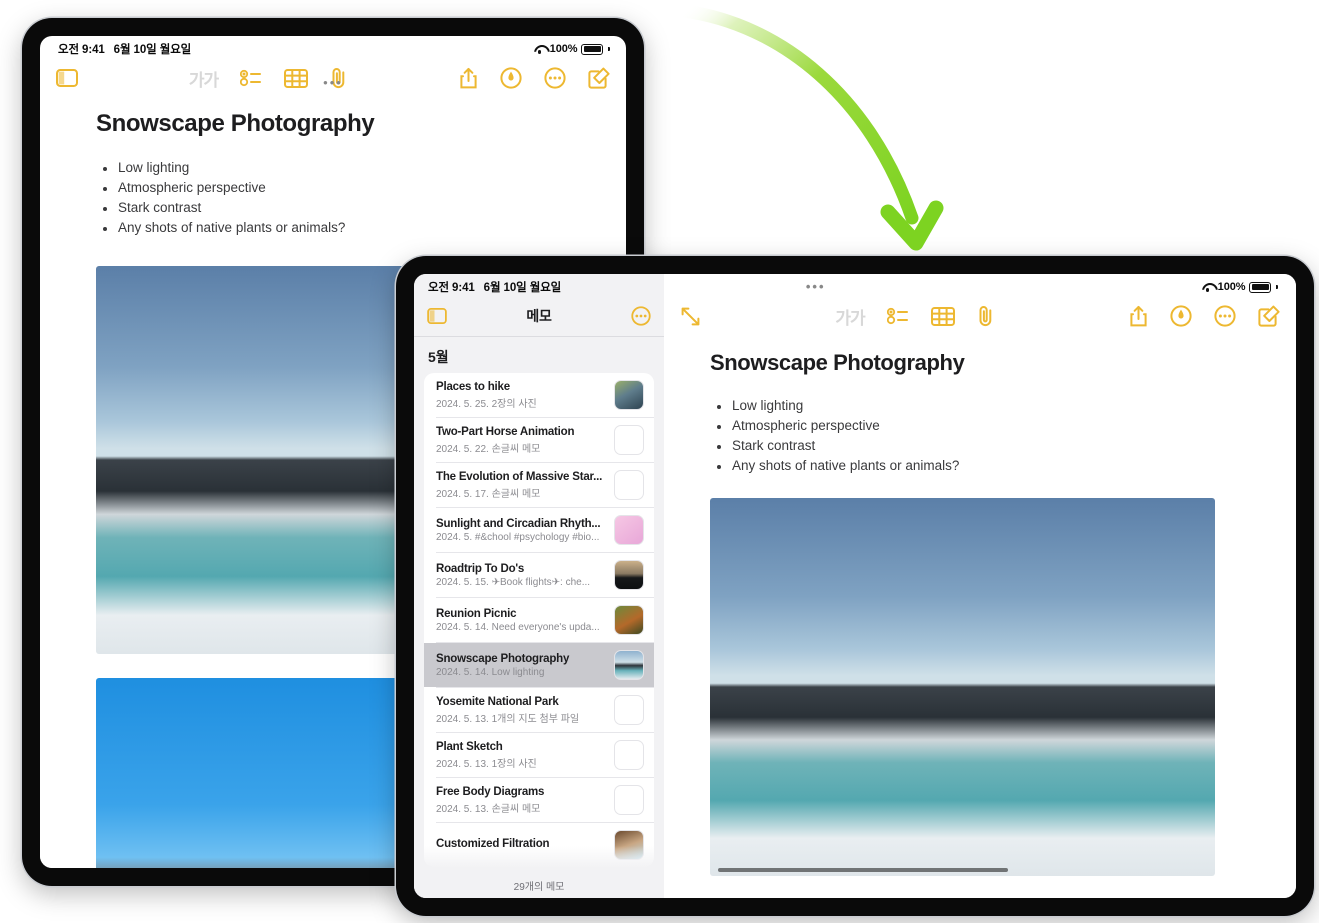 Image resolution: width=1319 pixels, height=923 pixels. I want to click on note-list-item: Free Body Diagrams 2024. 5. 13. 손글씨 메모, so click(539, 800).